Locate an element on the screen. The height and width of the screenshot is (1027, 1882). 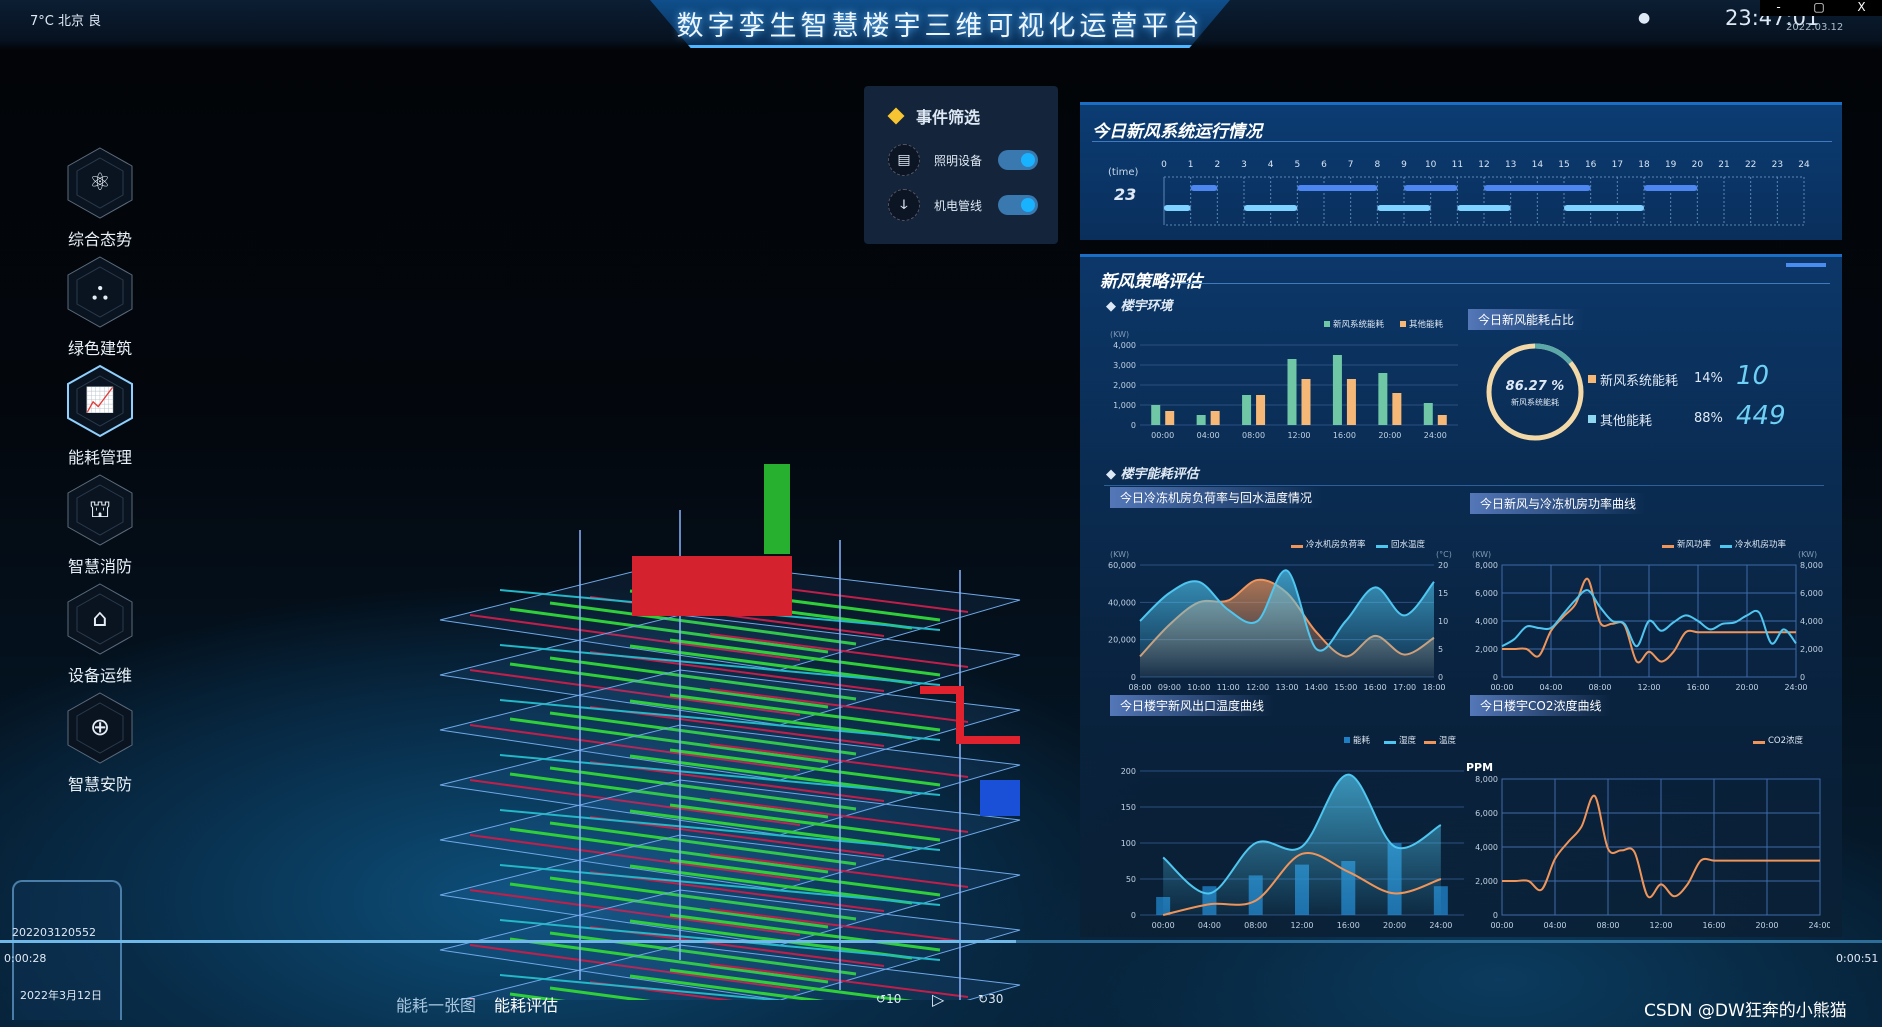
hour-tick: 10 is located at coordinates (1431, 165).